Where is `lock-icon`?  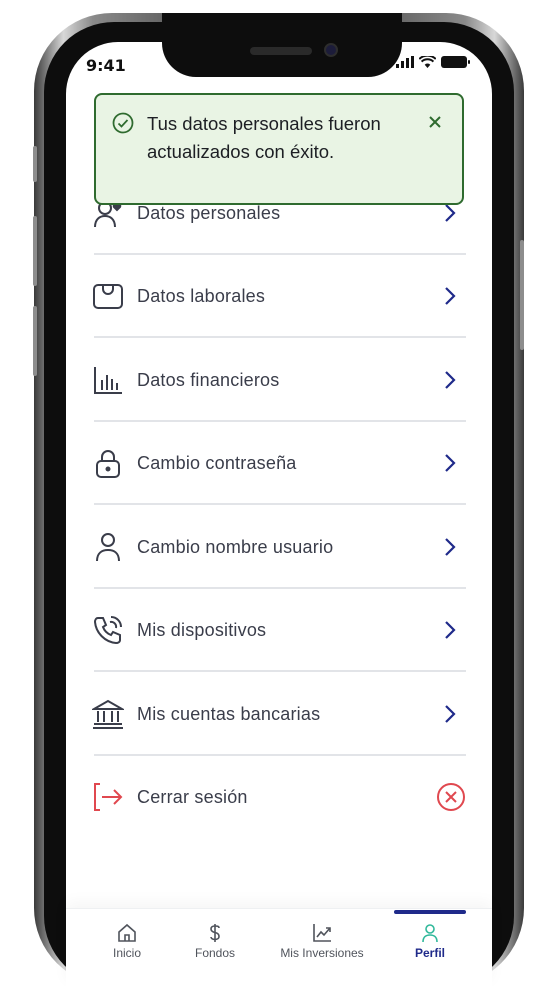
lock-icon is located at coordinates (108, 463).